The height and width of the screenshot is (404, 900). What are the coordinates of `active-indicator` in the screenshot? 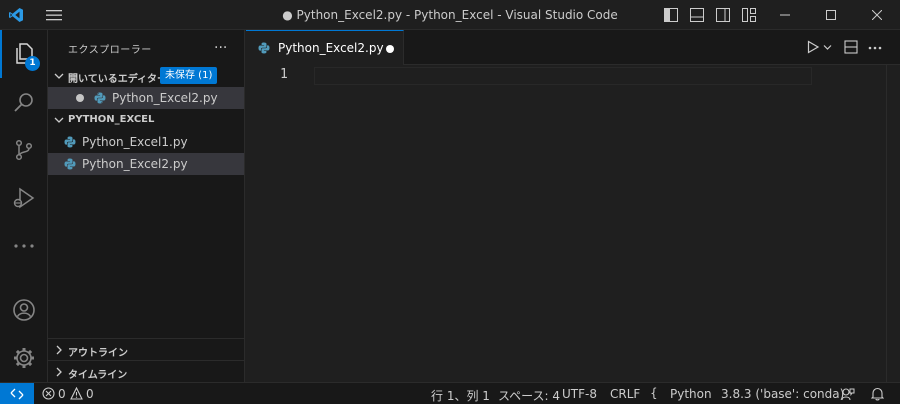 It's located at (1, 54).